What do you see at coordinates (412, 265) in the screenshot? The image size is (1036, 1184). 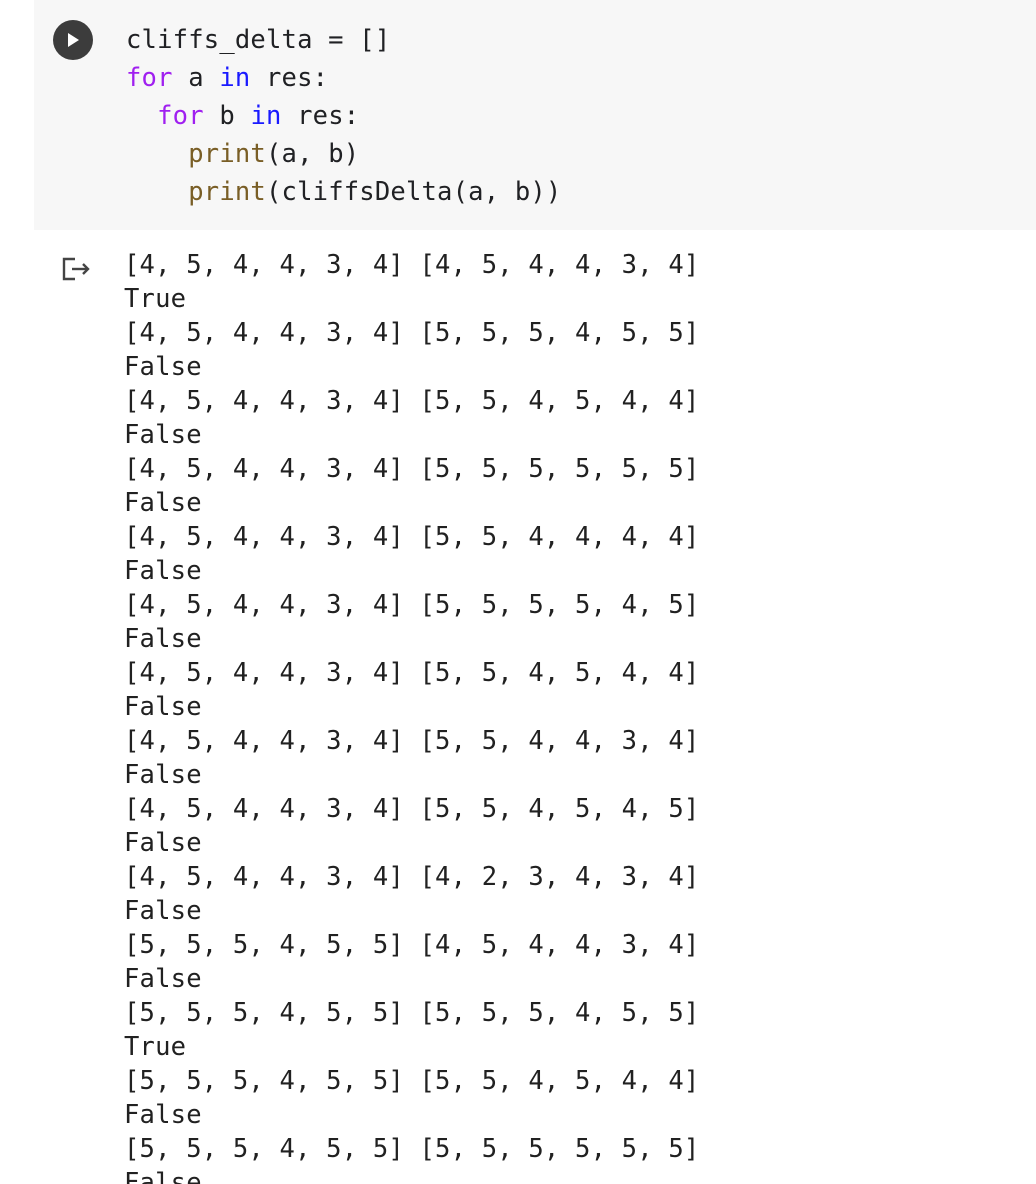 I see `output-line: [4, 5, 4, 4, 3, 4] [4, 5, 4, 4, 3, 4]` at bounding box center [412, 265].